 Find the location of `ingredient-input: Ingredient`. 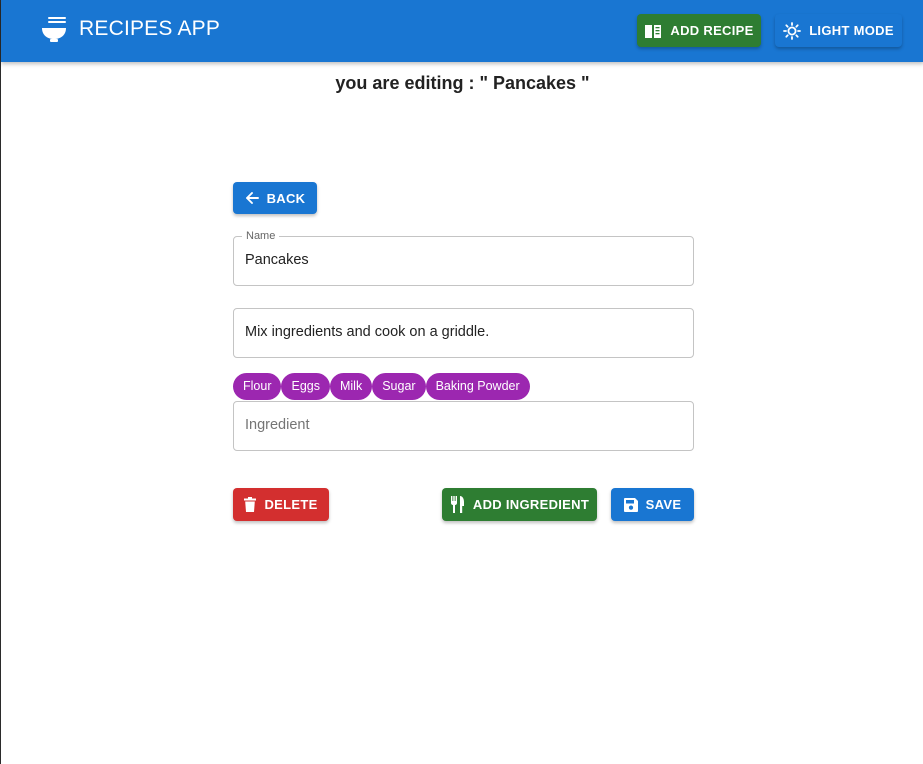

ingredient-input: Ingredient is located at coordinates (463, 426).